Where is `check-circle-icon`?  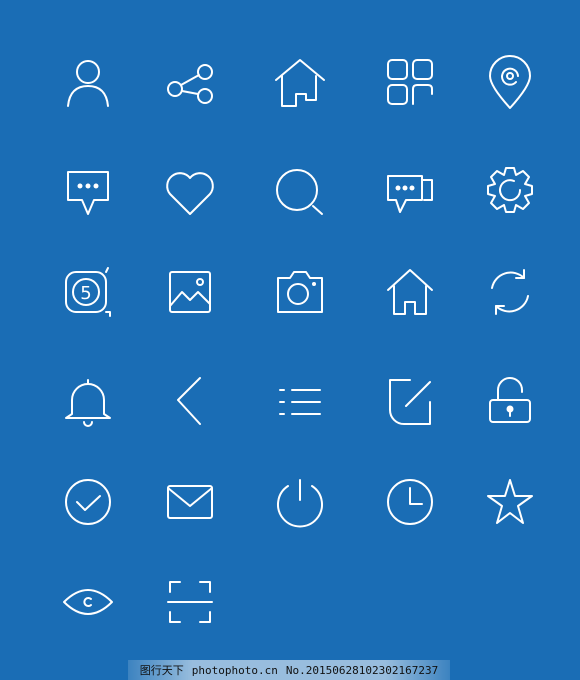
check-circle-icon is located at coordinates (88, 502).